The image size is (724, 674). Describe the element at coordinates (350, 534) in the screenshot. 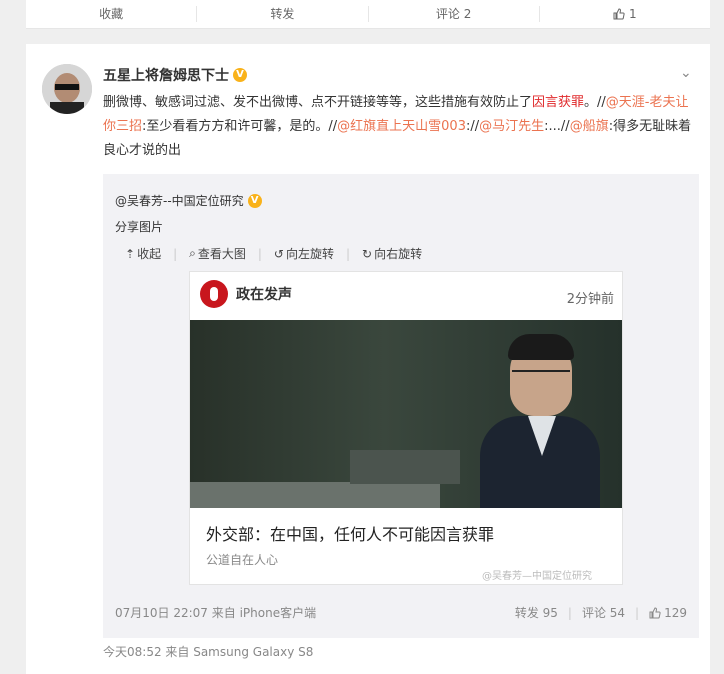

I see `image-headline: 外交部：在中国，任何人不可能因言获罪` at that location.